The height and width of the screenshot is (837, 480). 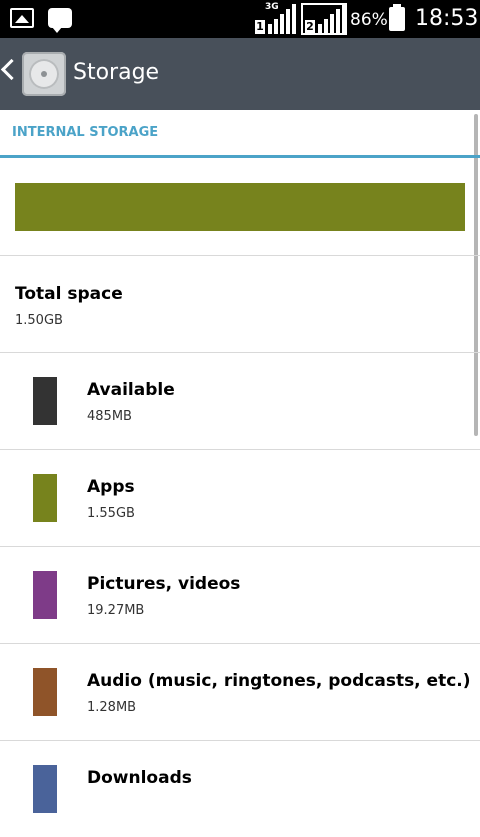 What do you see at coordinates (109, 416) in the screenshot?
I see `available-value: 485MB` at bounding box center [109, 416].